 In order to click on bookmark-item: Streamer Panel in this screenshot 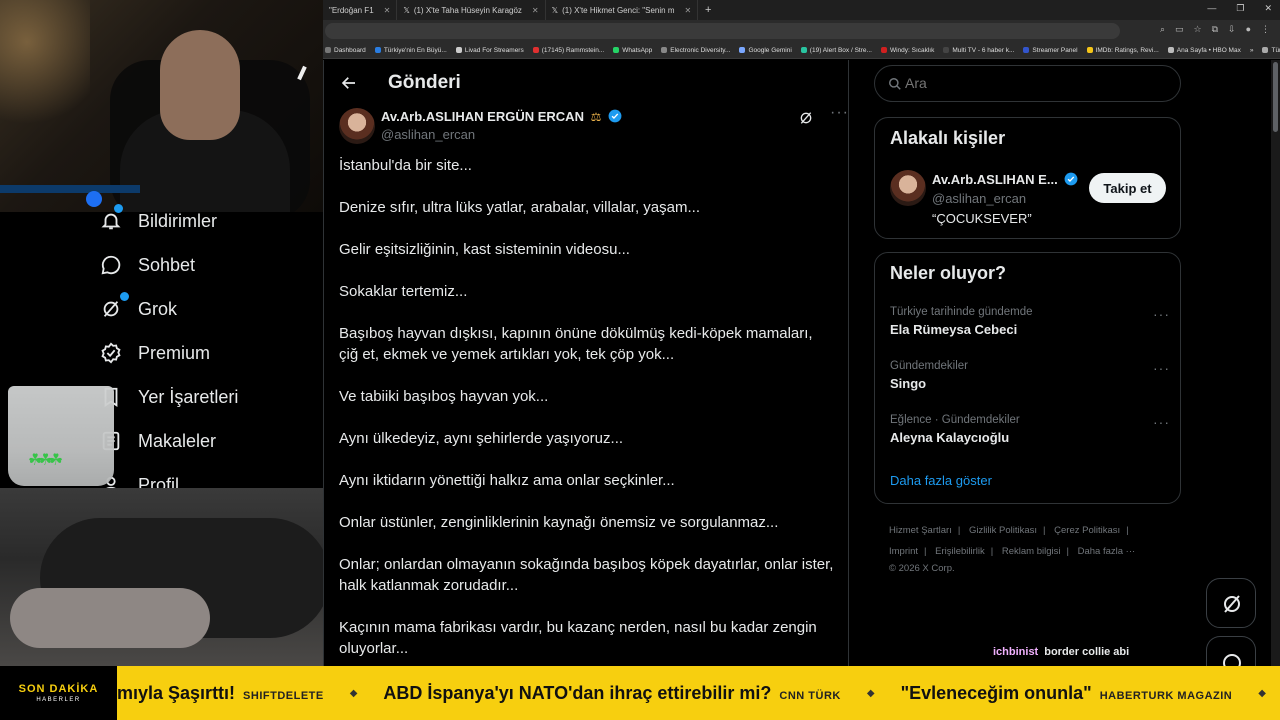, I will do `click(1050, 50)`.